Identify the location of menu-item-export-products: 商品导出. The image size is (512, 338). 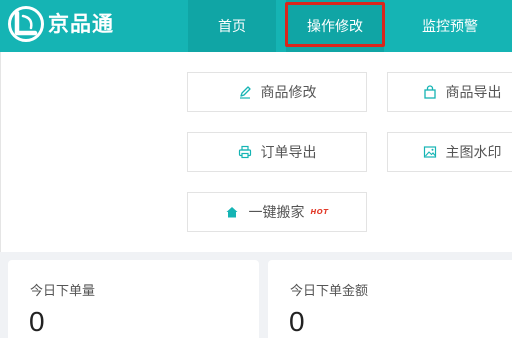
(449, 92).